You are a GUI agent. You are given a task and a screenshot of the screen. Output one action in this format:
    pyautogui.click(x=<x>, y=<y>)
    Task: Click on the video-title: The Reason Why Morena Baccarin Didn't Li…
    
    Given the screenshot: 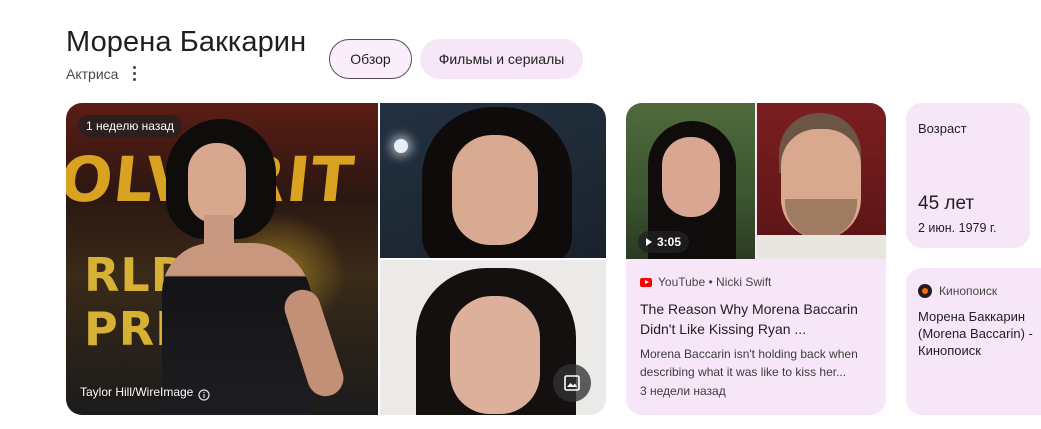 What is the action you would take?
    pyautogui.click(x=758, y=319)
    